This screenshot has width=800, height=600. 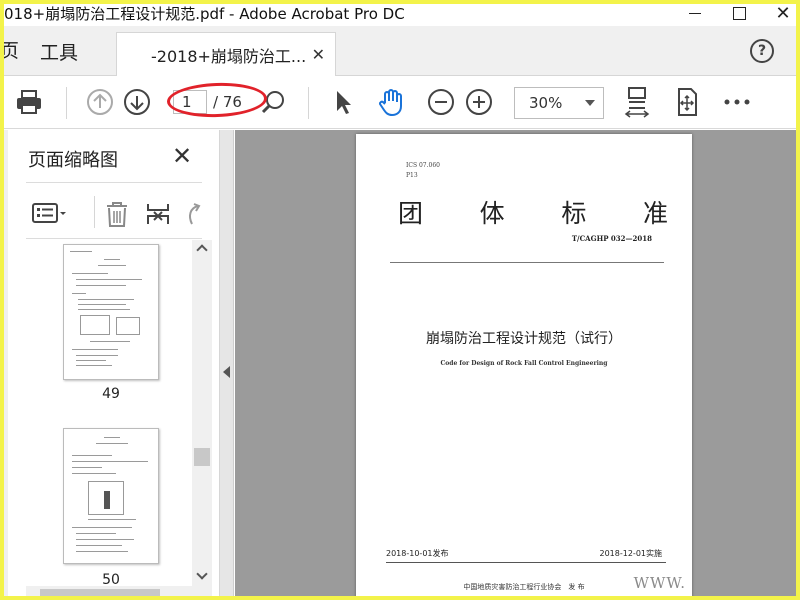 What do you see at coordinates (29, 102) in the screenshot?
I see `print-icon` at bounding box center [29, 102].